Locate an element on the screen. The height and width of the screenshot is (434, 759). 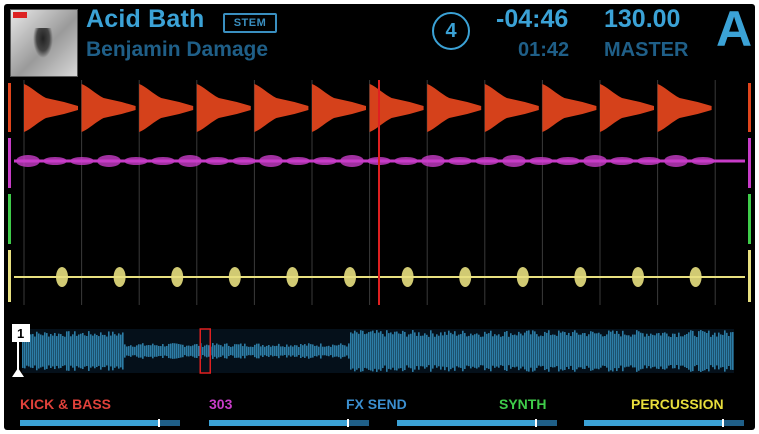
stem-volume-fill is located at coordinates (89, 423).